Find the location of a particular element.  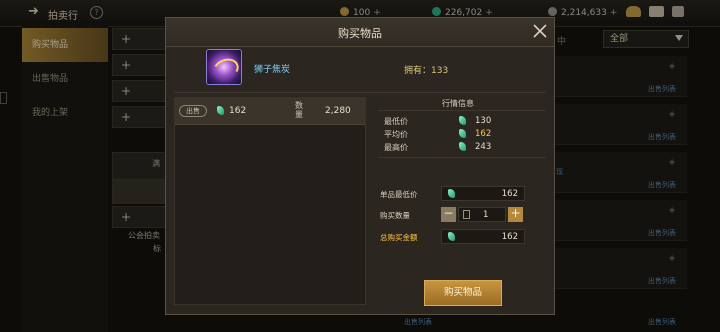

calculator-icon is located at coordinates (466, 214).